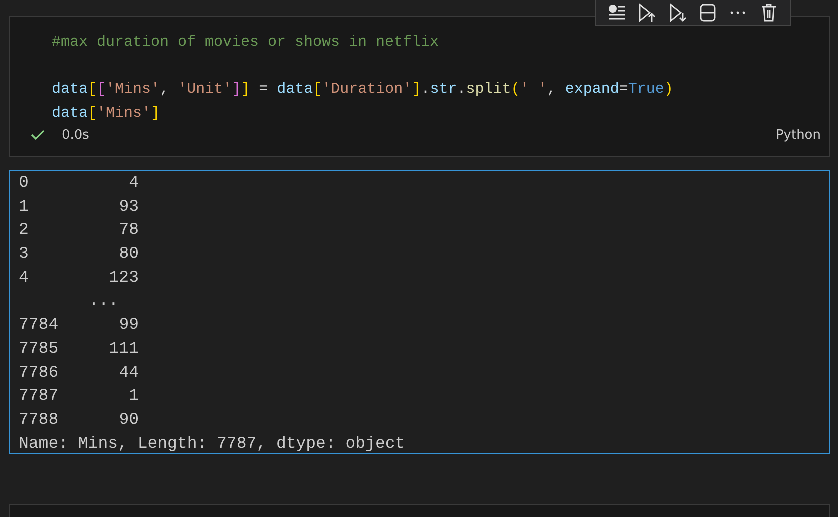 The image size is (838, 517). What do you see at coordinates (106, 114) in the screenshot?
I see `code-line: data['Mins']` at bounding box center [106, 114].